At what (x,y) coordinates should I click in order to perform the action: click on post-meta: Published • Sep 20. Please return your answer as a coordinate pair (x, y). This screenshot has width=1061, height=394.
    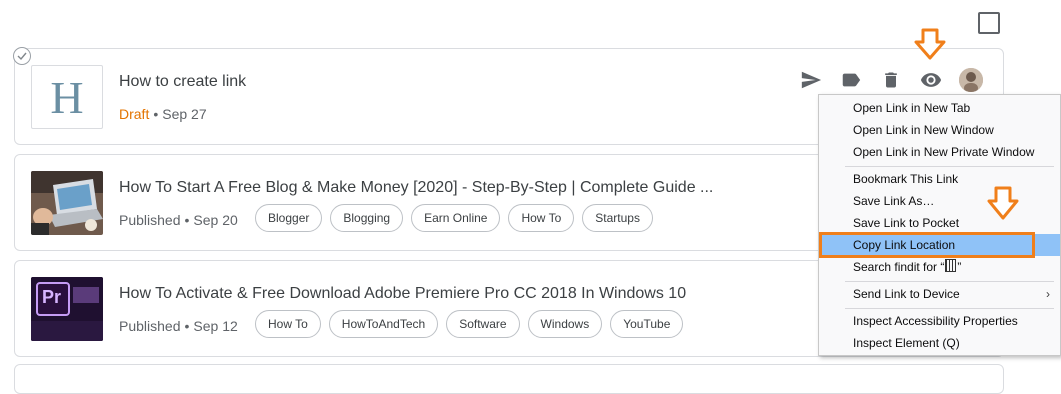
    Looking at the image, I should click on (178, 220).